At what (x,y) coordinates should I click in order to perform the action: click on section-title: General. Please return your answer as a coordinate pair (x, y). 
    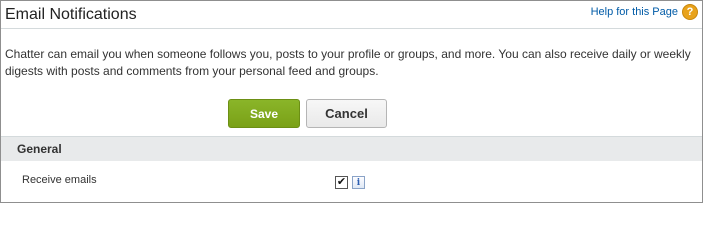
    Looking at the image, I should click on (39, 149).